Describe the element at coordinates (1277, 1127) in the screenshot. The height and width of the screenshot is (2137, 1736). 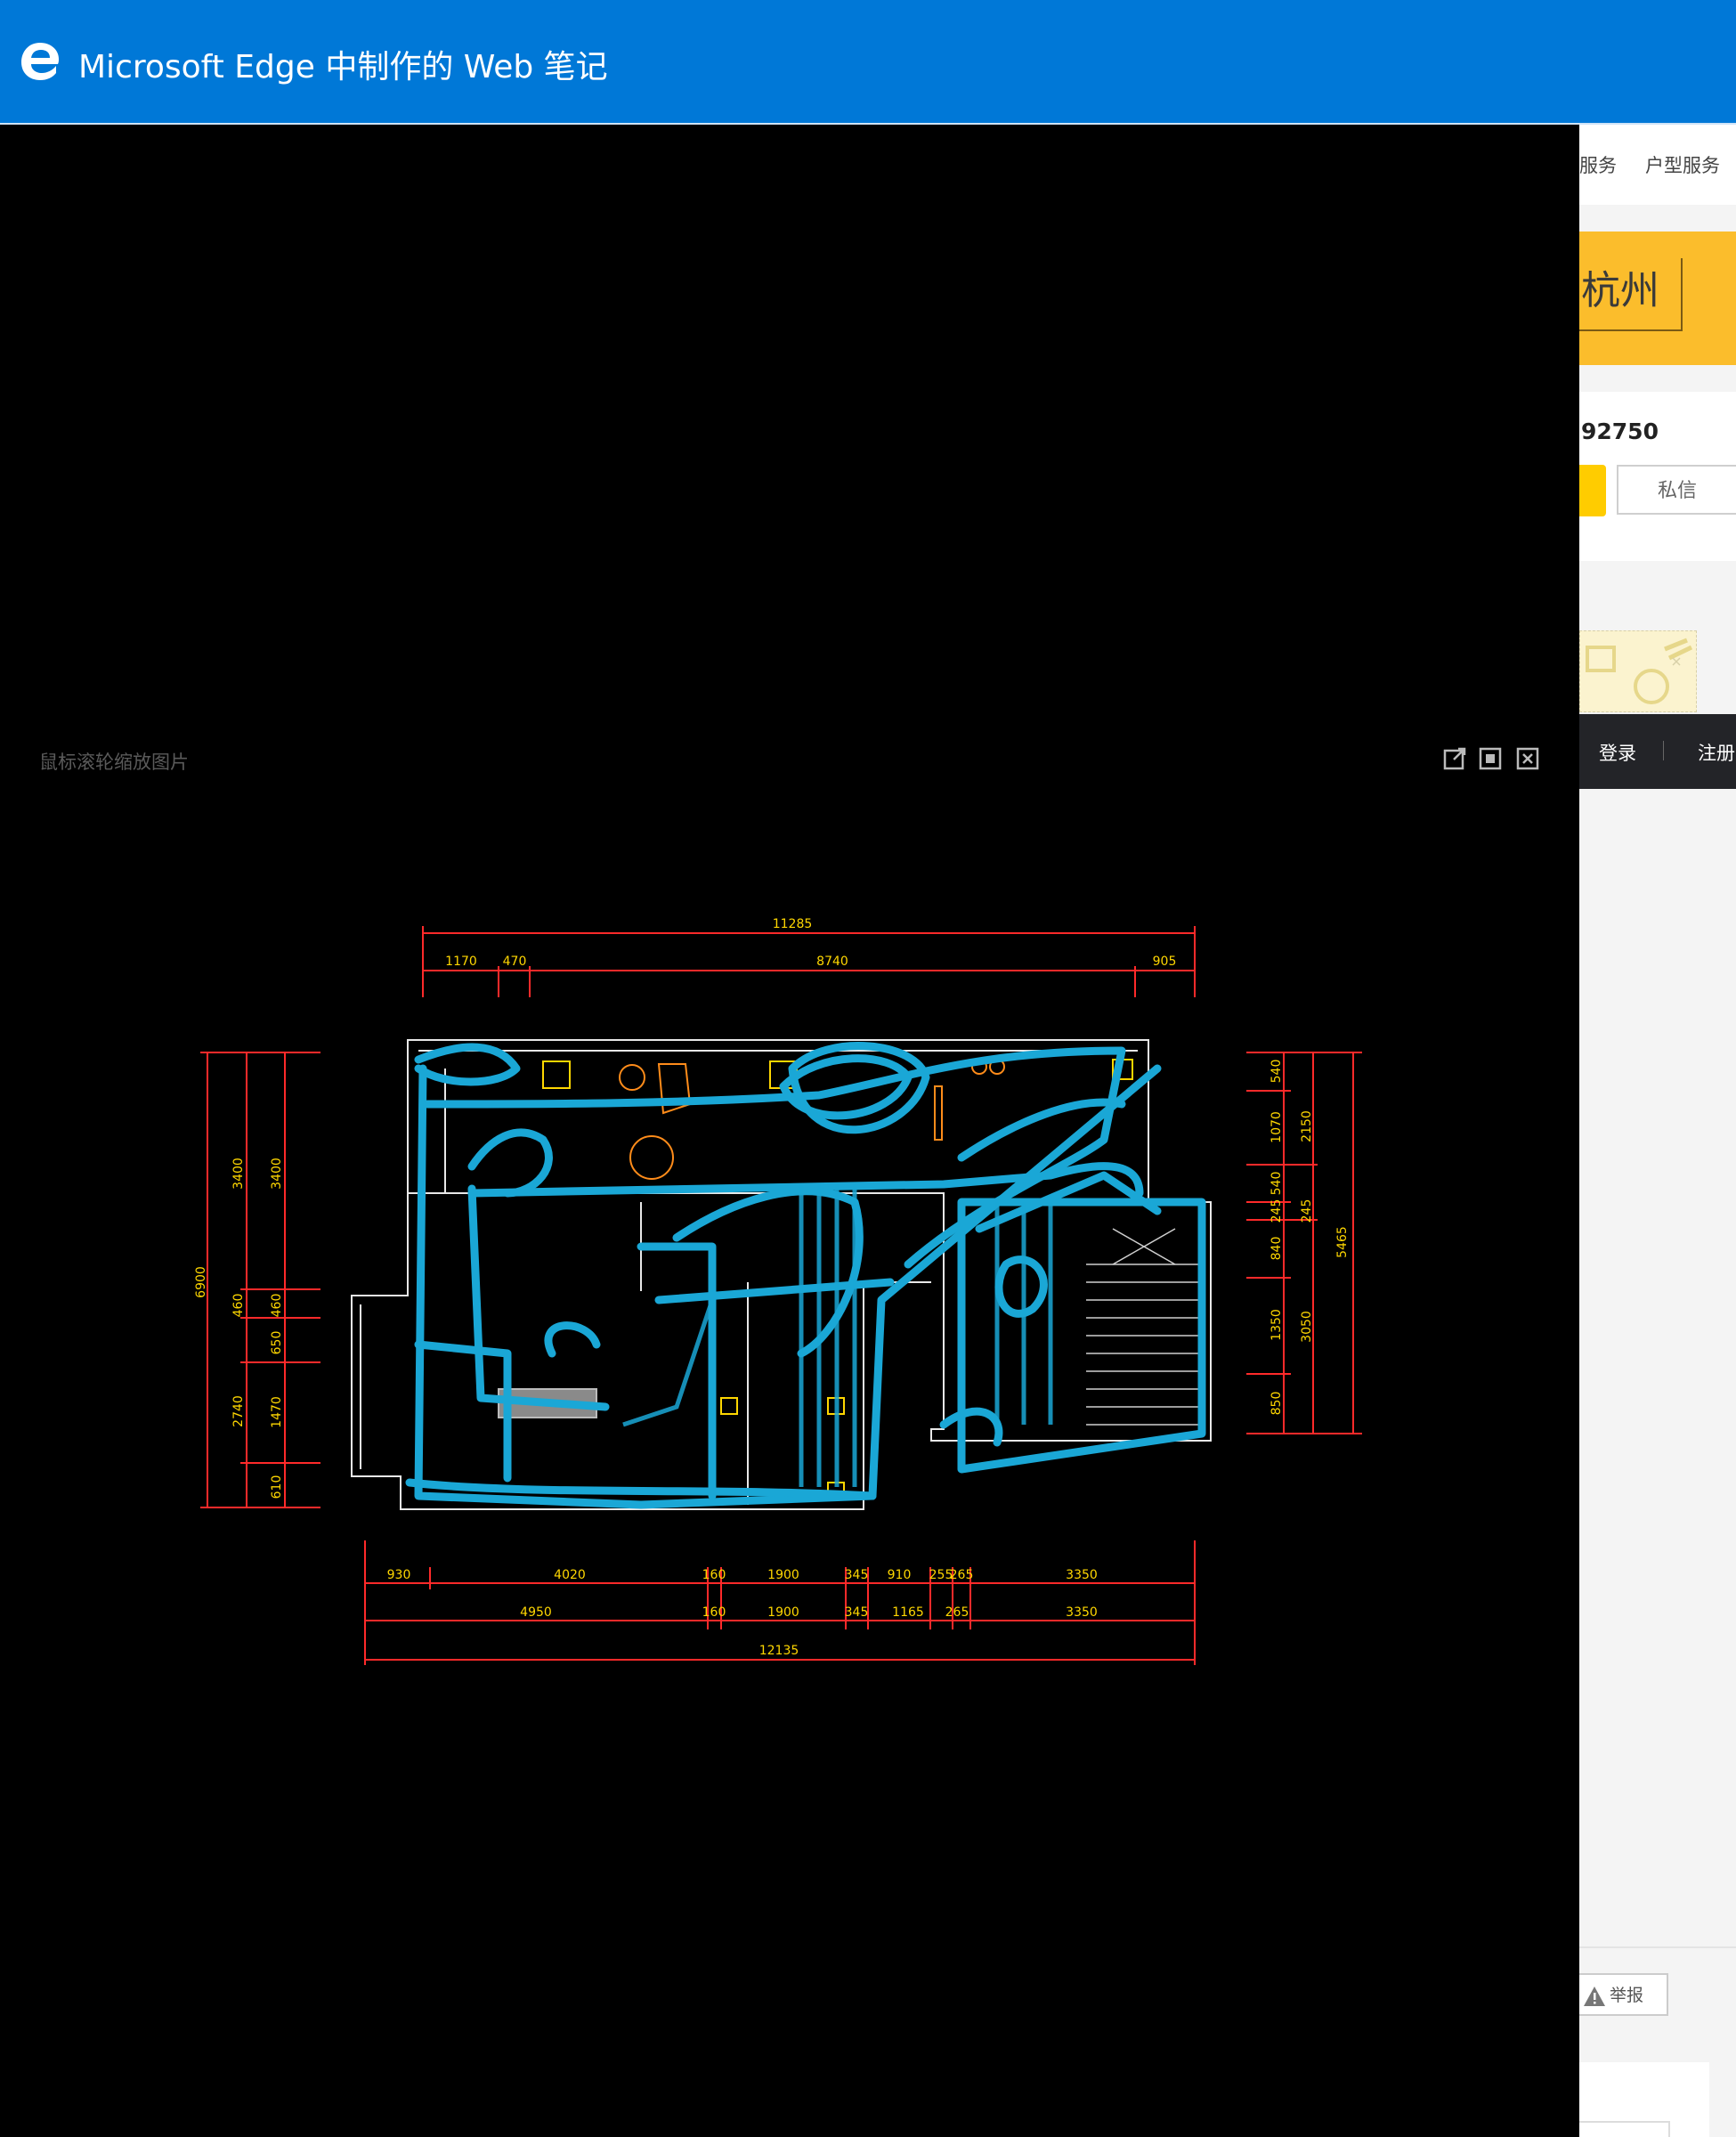
I see `dim-right-inner-2: 1070` at that location.